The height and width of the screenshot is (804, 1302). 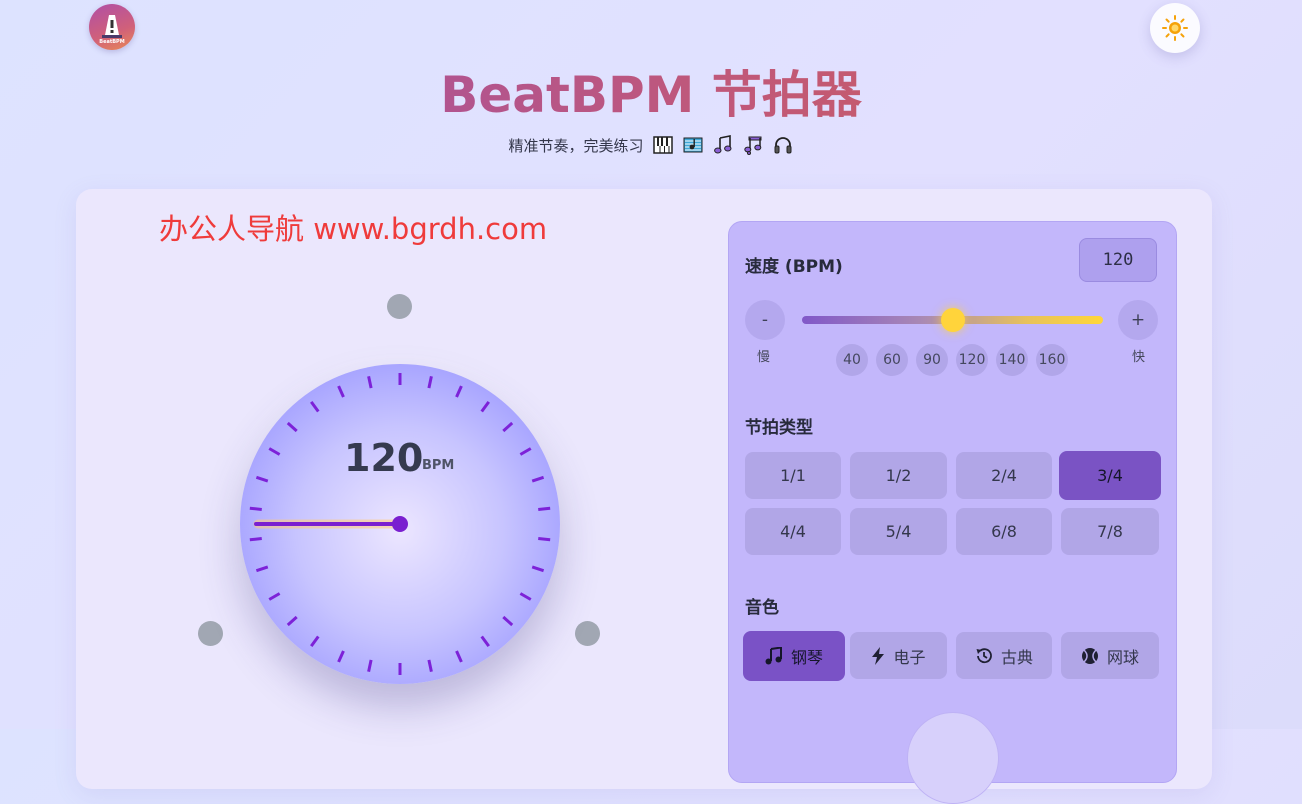 What do you see at coordinates (651, 95) in the screenshot?
I see `page-title: BeatBPM 节拍器` at bounding box center [651, 95].